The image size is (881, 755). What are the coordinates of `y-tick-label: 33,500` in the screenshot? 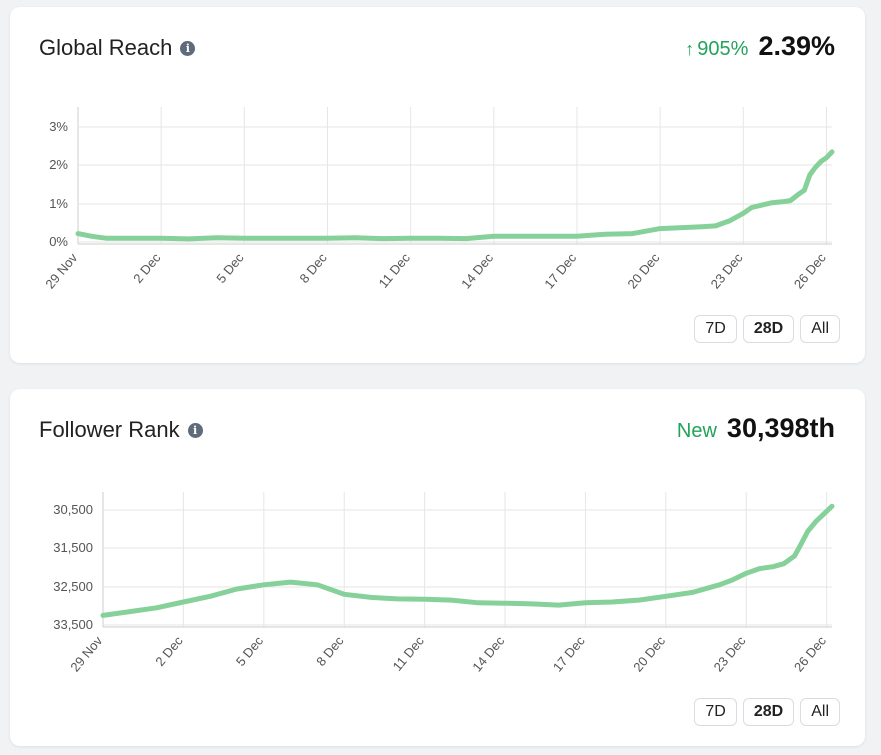 It's located at (73, 624).